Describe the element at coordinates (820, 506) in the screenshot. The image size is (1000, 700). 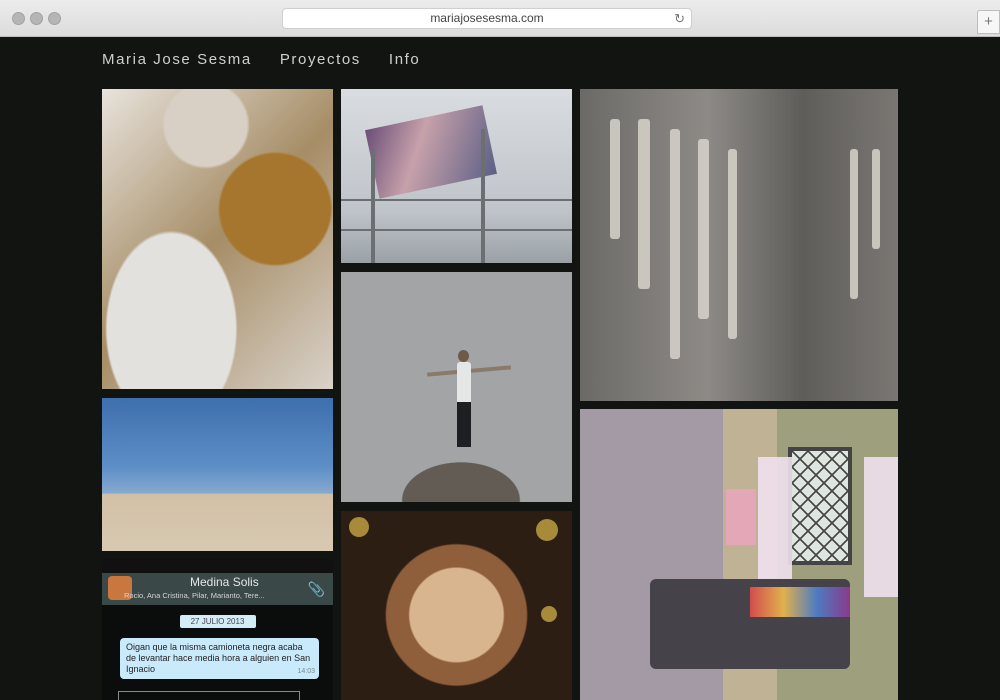
I see `barred-window` at that location.